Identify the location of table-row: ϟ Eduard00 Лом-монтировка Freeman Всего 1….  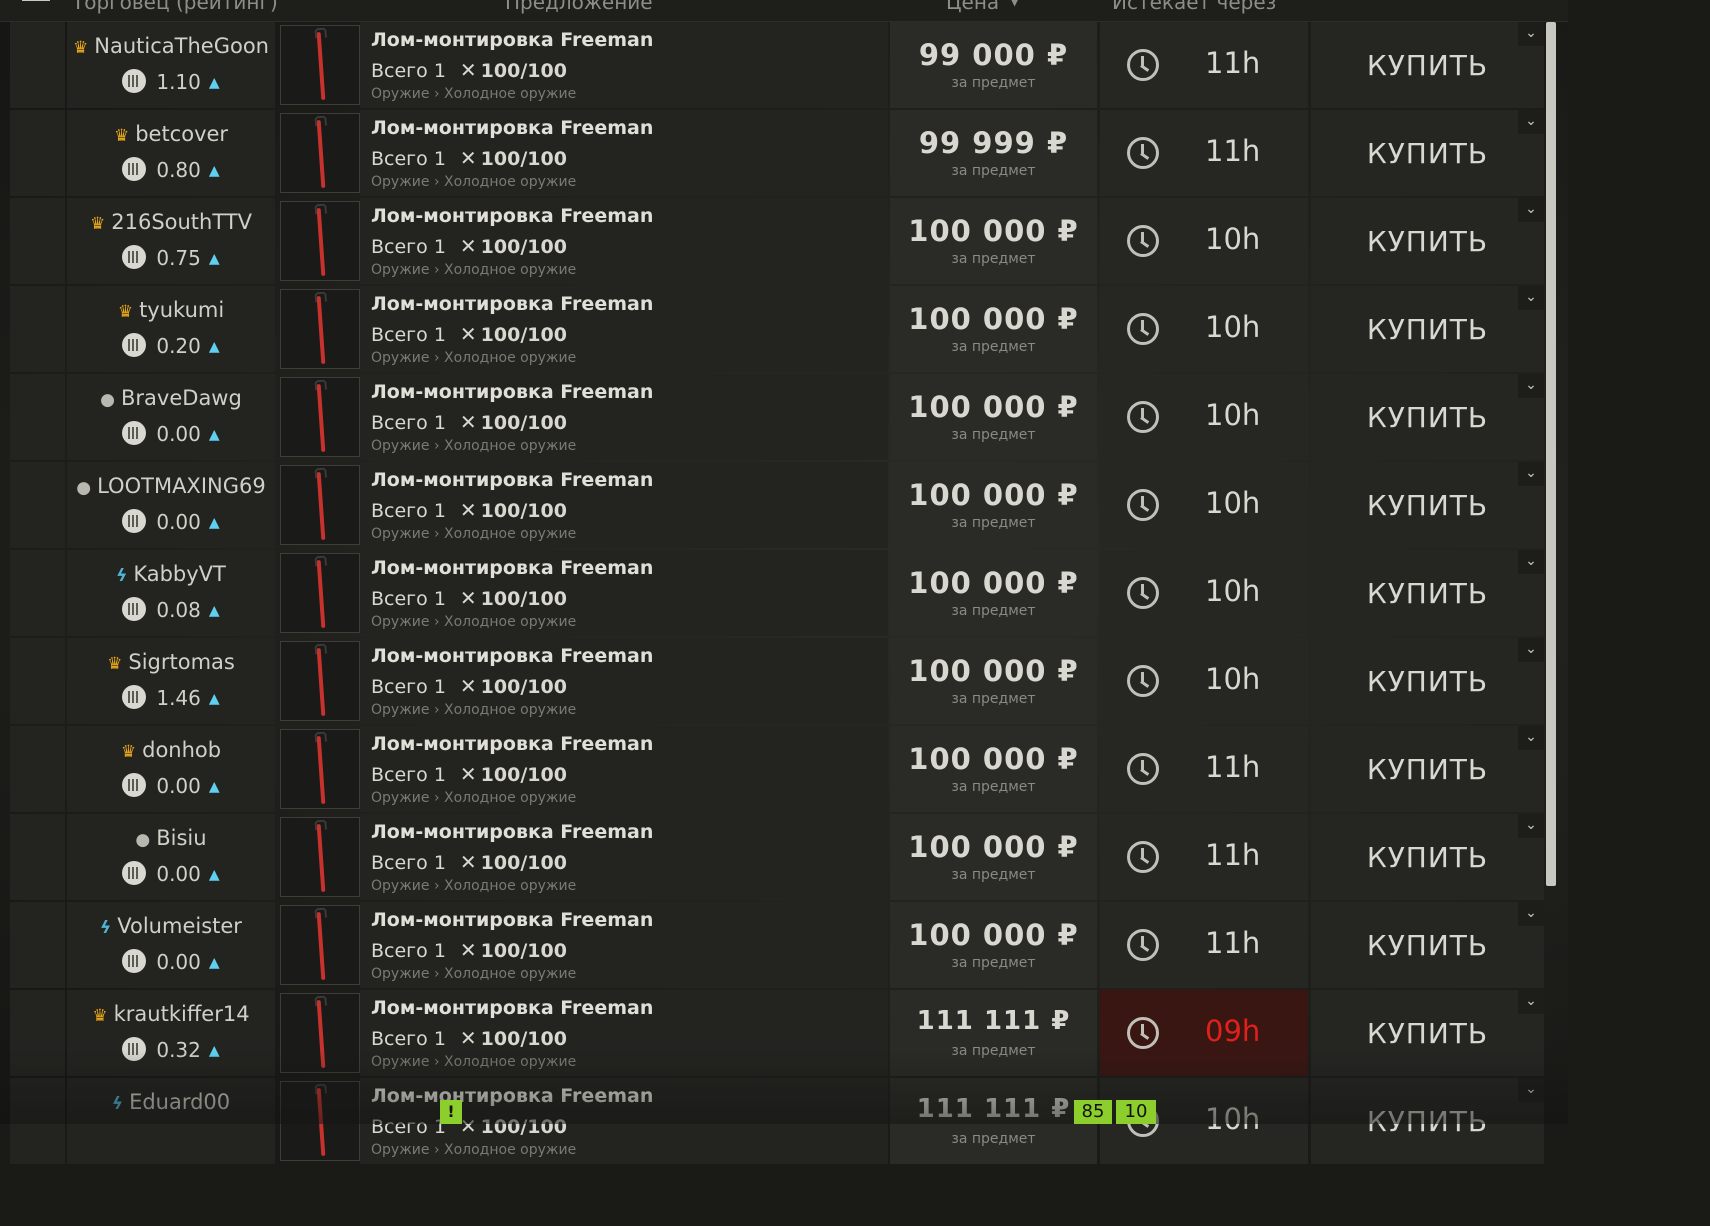
(777, 1122).